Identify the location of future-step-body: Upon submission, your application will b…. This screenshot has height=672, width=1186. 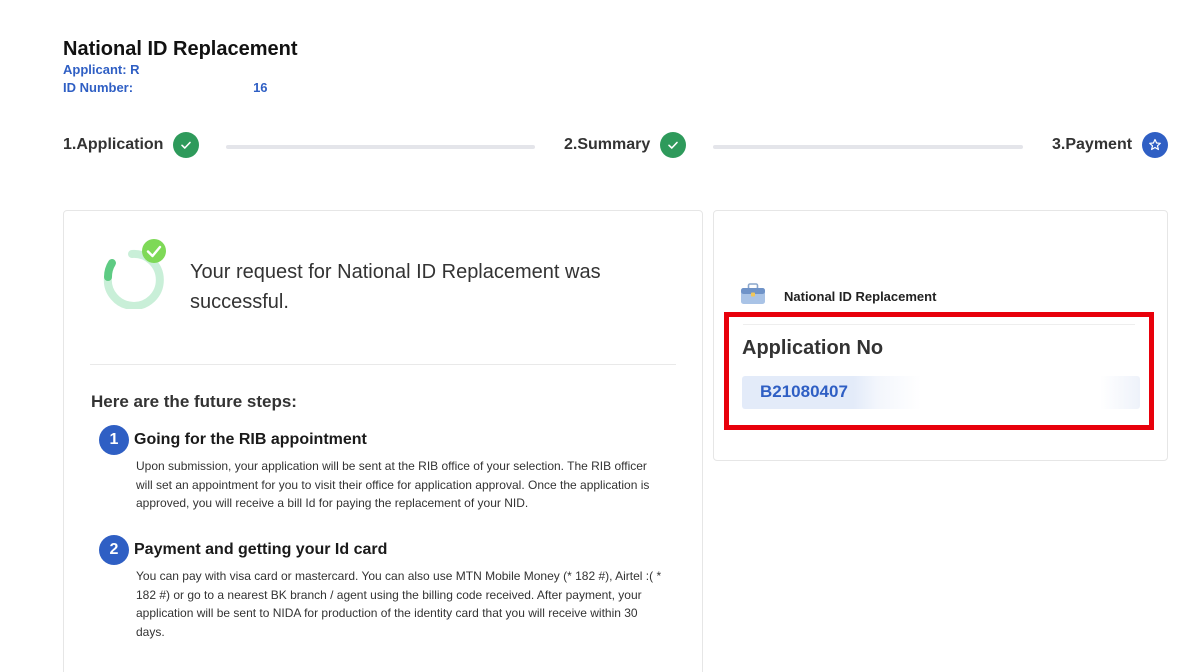
(393, 484).